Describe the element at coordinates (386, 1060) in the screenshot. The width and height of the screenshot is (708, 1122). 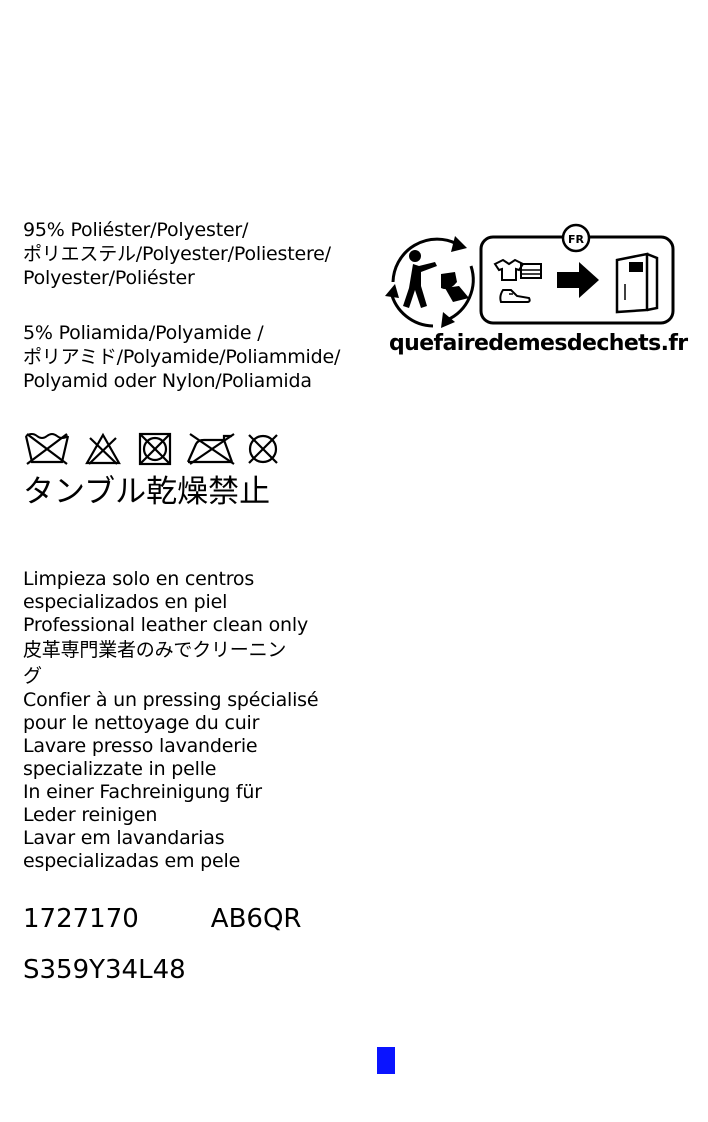
I see `blue-registration-mark` at that location.